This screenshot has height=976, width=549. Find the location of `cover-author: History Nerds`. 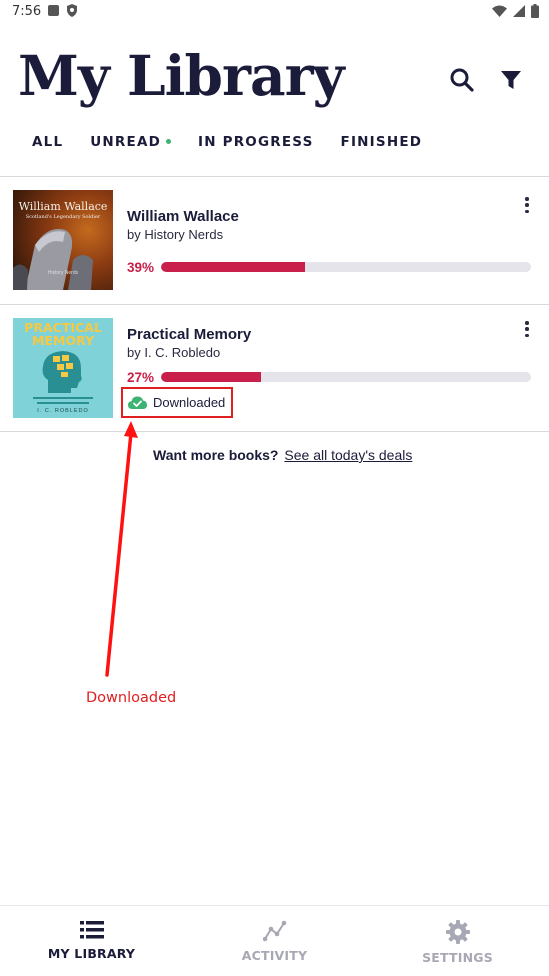

cover-author: History Nerds is located at coordinates (63, 273).